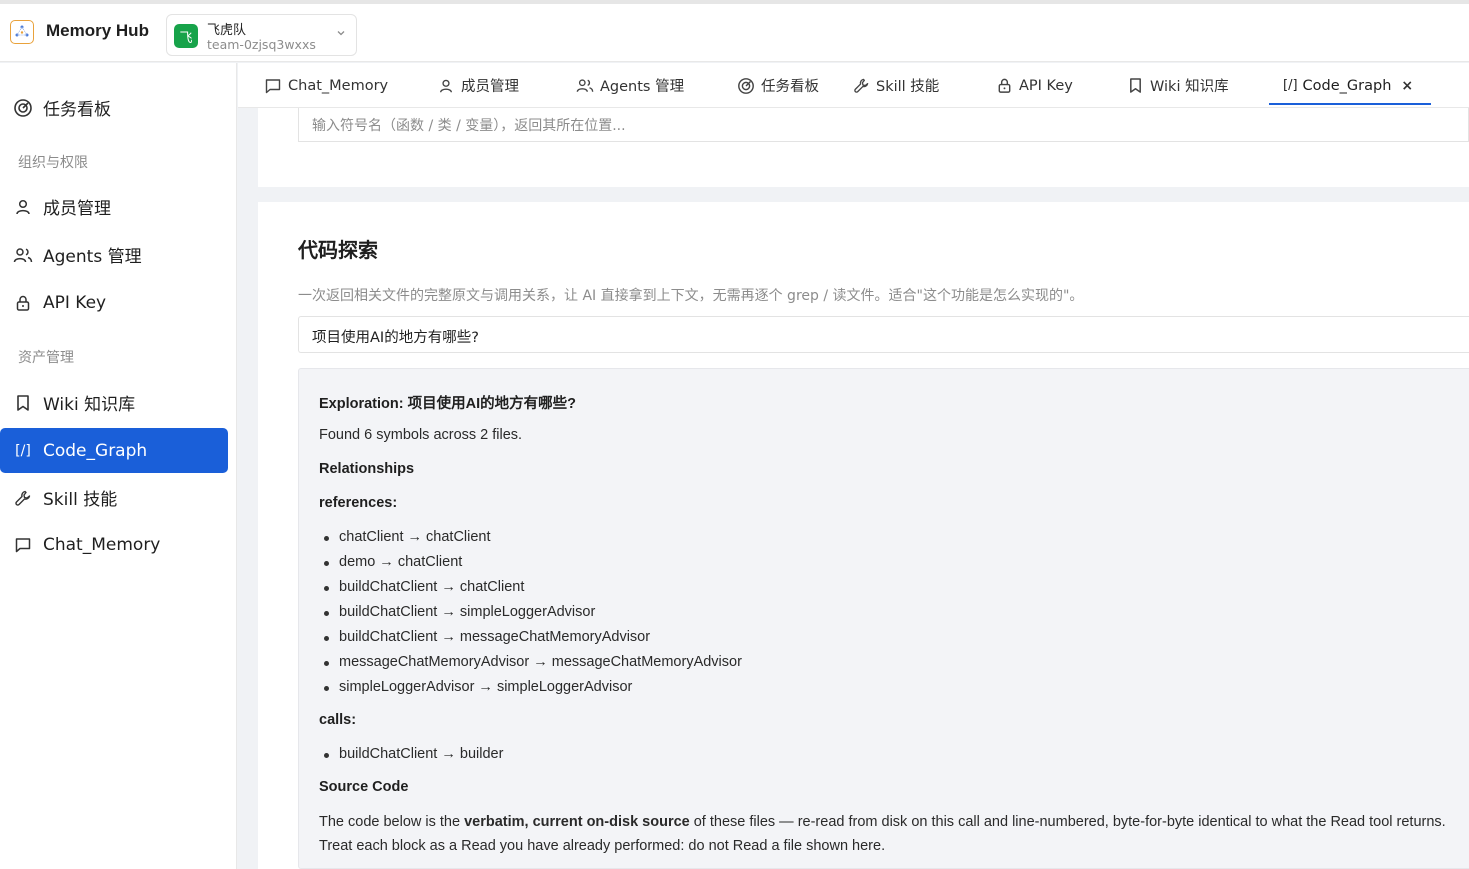 This screenshot has width=1469, height=869. I want to click on tab-members: 成员管理, so click(478, 85).